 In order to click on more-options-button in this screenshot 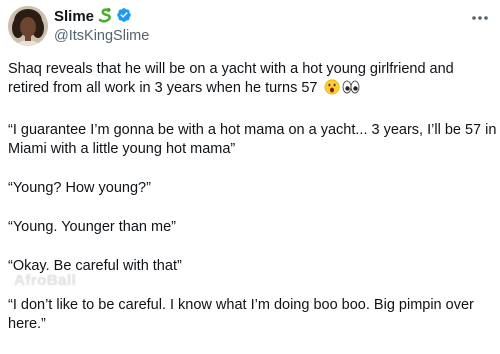, I will do `click(480, 17)`.